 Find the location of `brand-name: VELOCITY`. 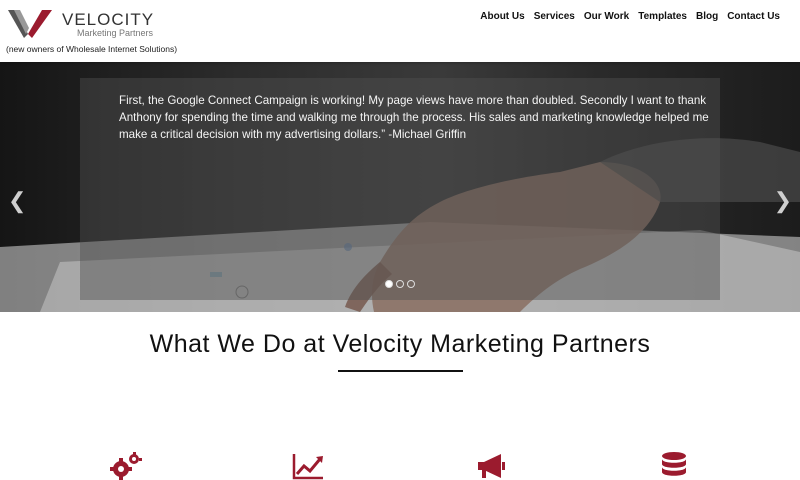

brand-name: VELOCITY is located at coordinates (108, 19).